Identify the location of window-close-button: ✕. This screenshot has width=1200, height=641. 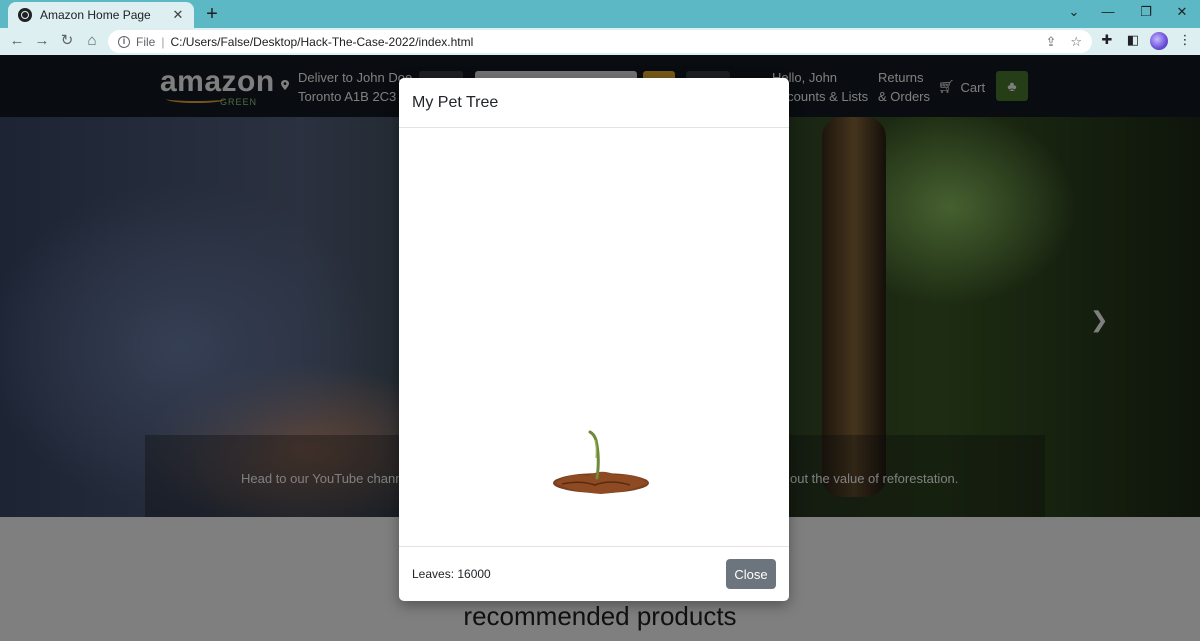
(1182, 12).